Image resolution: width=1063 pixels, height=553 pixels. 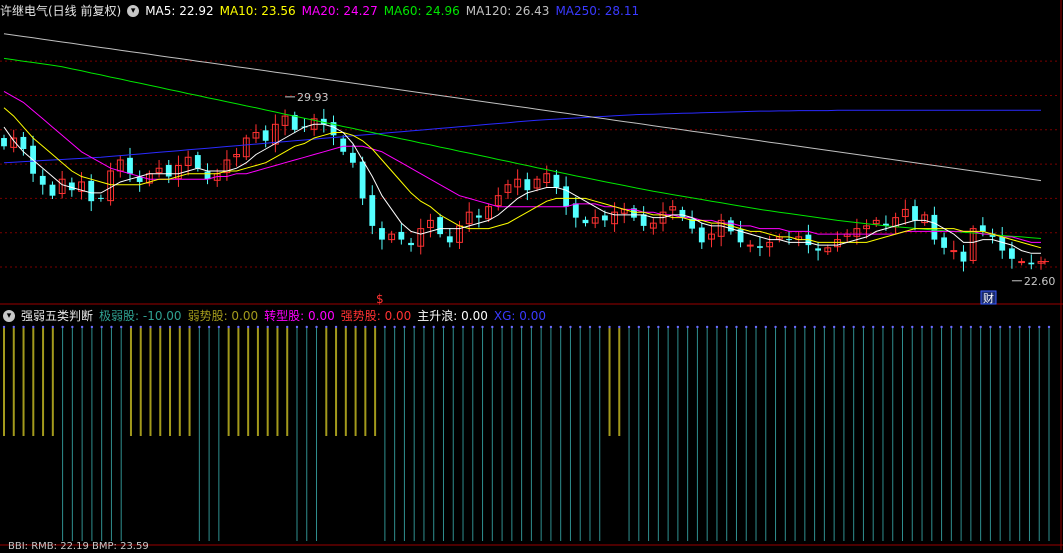 I want to click on dollar-marker: $, so click(x=380, y=299).